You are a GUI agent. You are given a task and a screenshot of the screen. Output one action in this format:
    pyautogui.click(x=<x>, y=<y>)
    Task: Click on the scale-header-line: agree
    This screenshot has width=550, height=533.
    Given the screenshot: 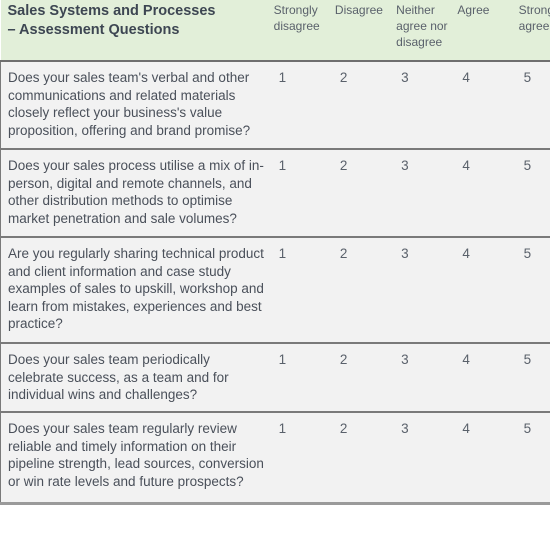 What is the action you would take?
    pyautogui.click(x=534, y=26)
    